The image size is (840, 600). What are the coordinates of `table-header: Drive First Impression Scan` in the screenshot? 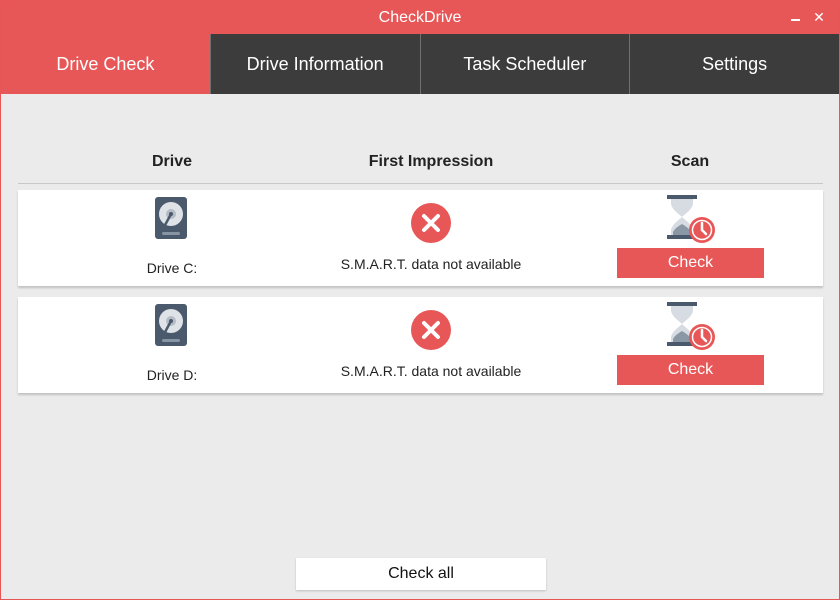 It's located at (420, 165).